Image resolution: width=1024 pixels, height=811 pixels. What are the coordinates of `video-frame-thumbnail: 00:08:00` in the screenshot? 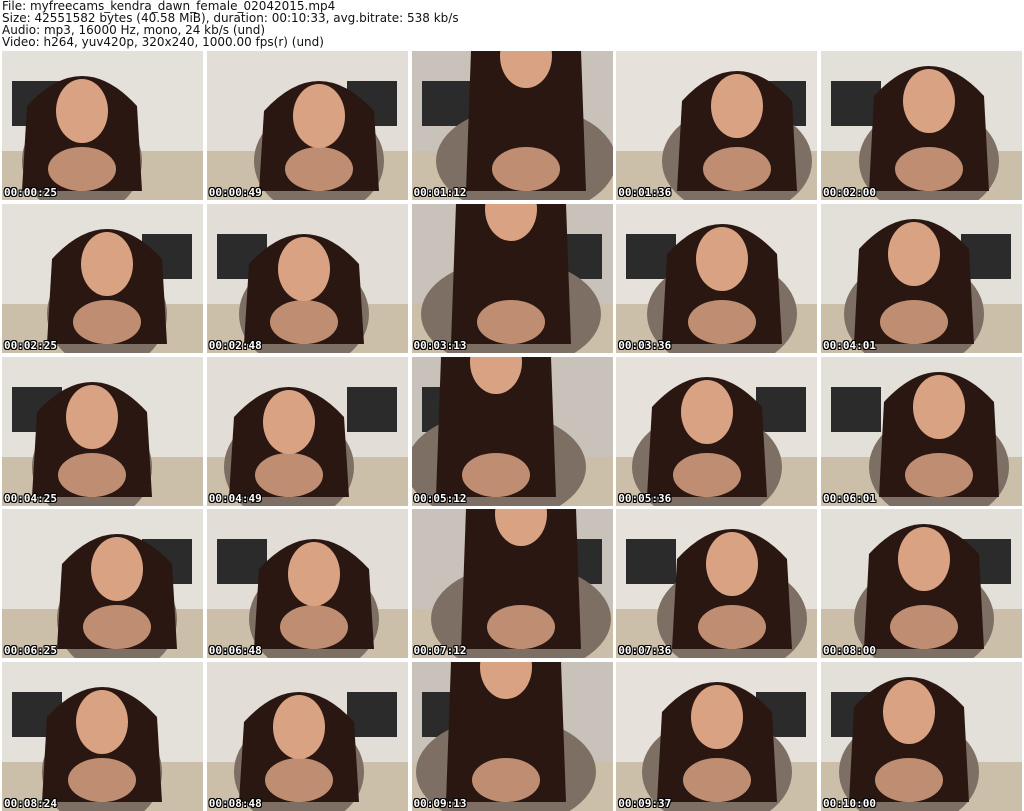 It's located at (921, 584).